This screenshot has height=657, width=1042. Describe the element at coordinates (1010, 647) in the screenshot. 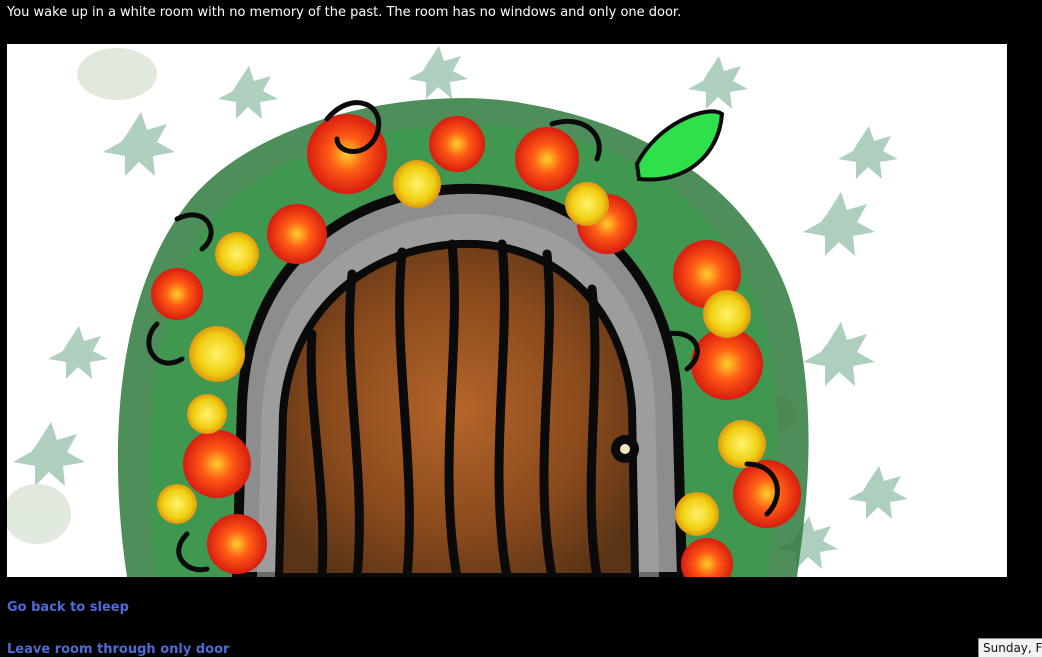

I see `date-tooltip: Sunday, Fel` at that location.